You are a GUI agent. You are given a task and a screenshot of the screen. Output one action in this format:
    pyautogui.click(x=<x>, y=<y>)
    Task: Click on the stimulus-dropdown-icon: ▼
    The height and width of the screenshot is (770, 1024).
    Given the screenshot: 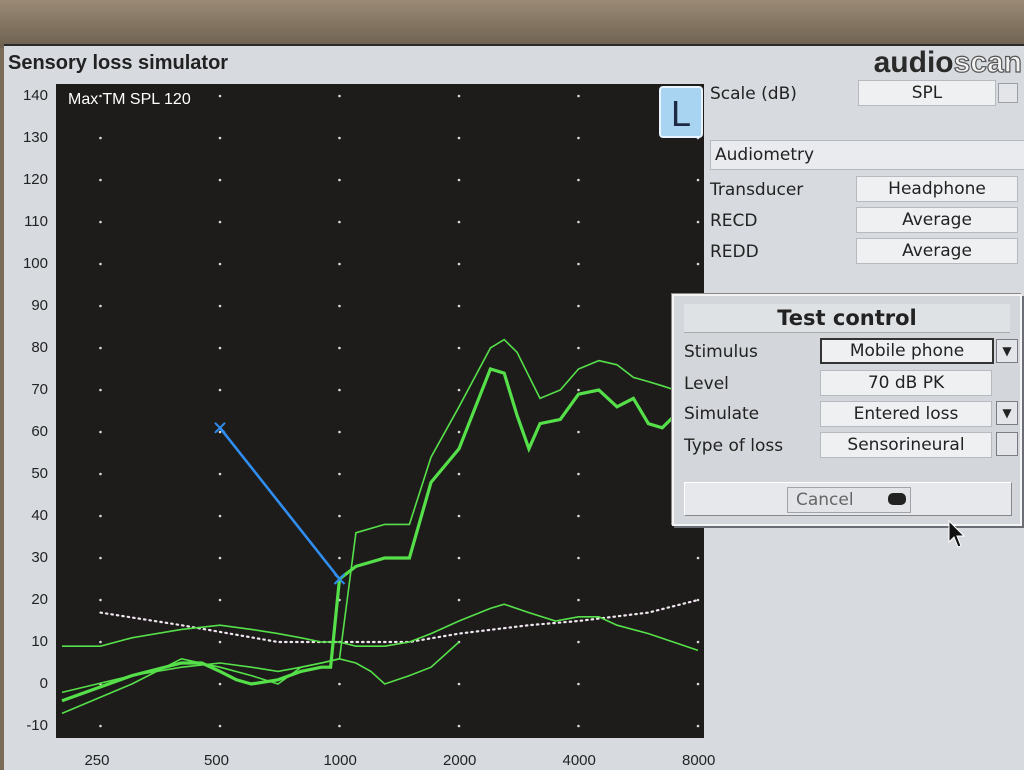 What is the action you would take?
    pyautogui.click(x=1007, y=351)
    